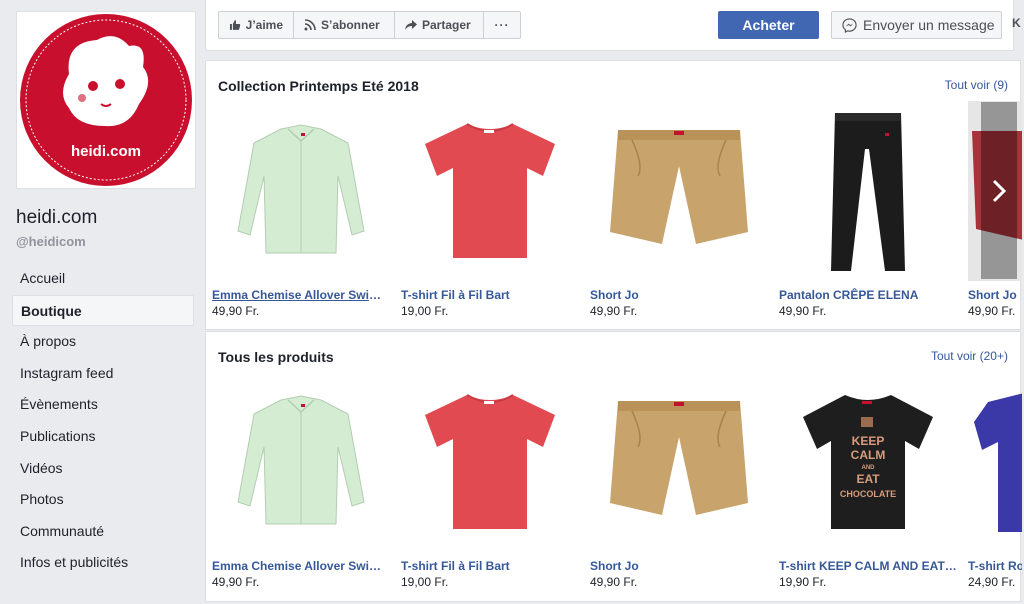  I want to click on follow-button: S’abonner, so click(344, 25).